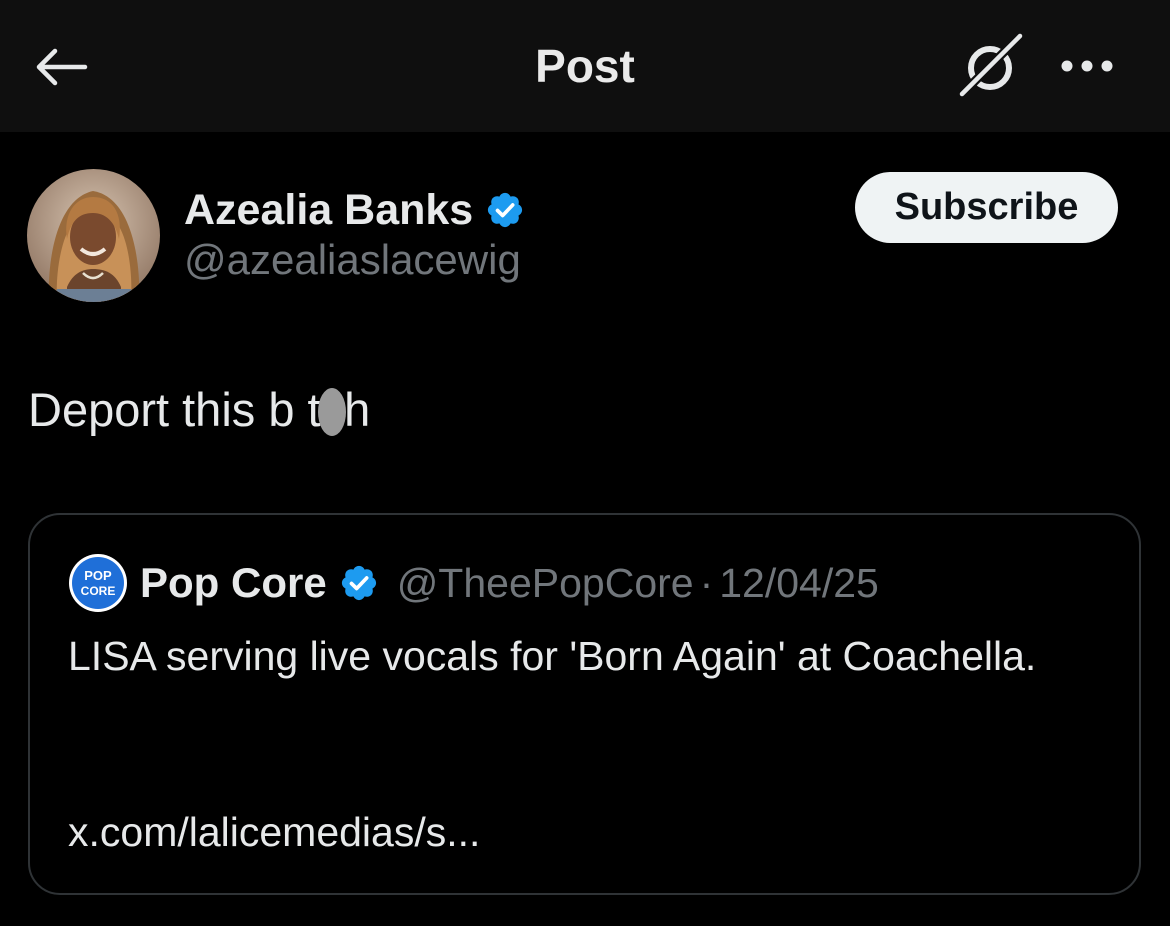 This screenshot has height=926, width=1170. What do you see at coordinates (545, 583) in the screenshot?
I see `quote-handle: @TheePopCore` at bounding box center [545, 583].